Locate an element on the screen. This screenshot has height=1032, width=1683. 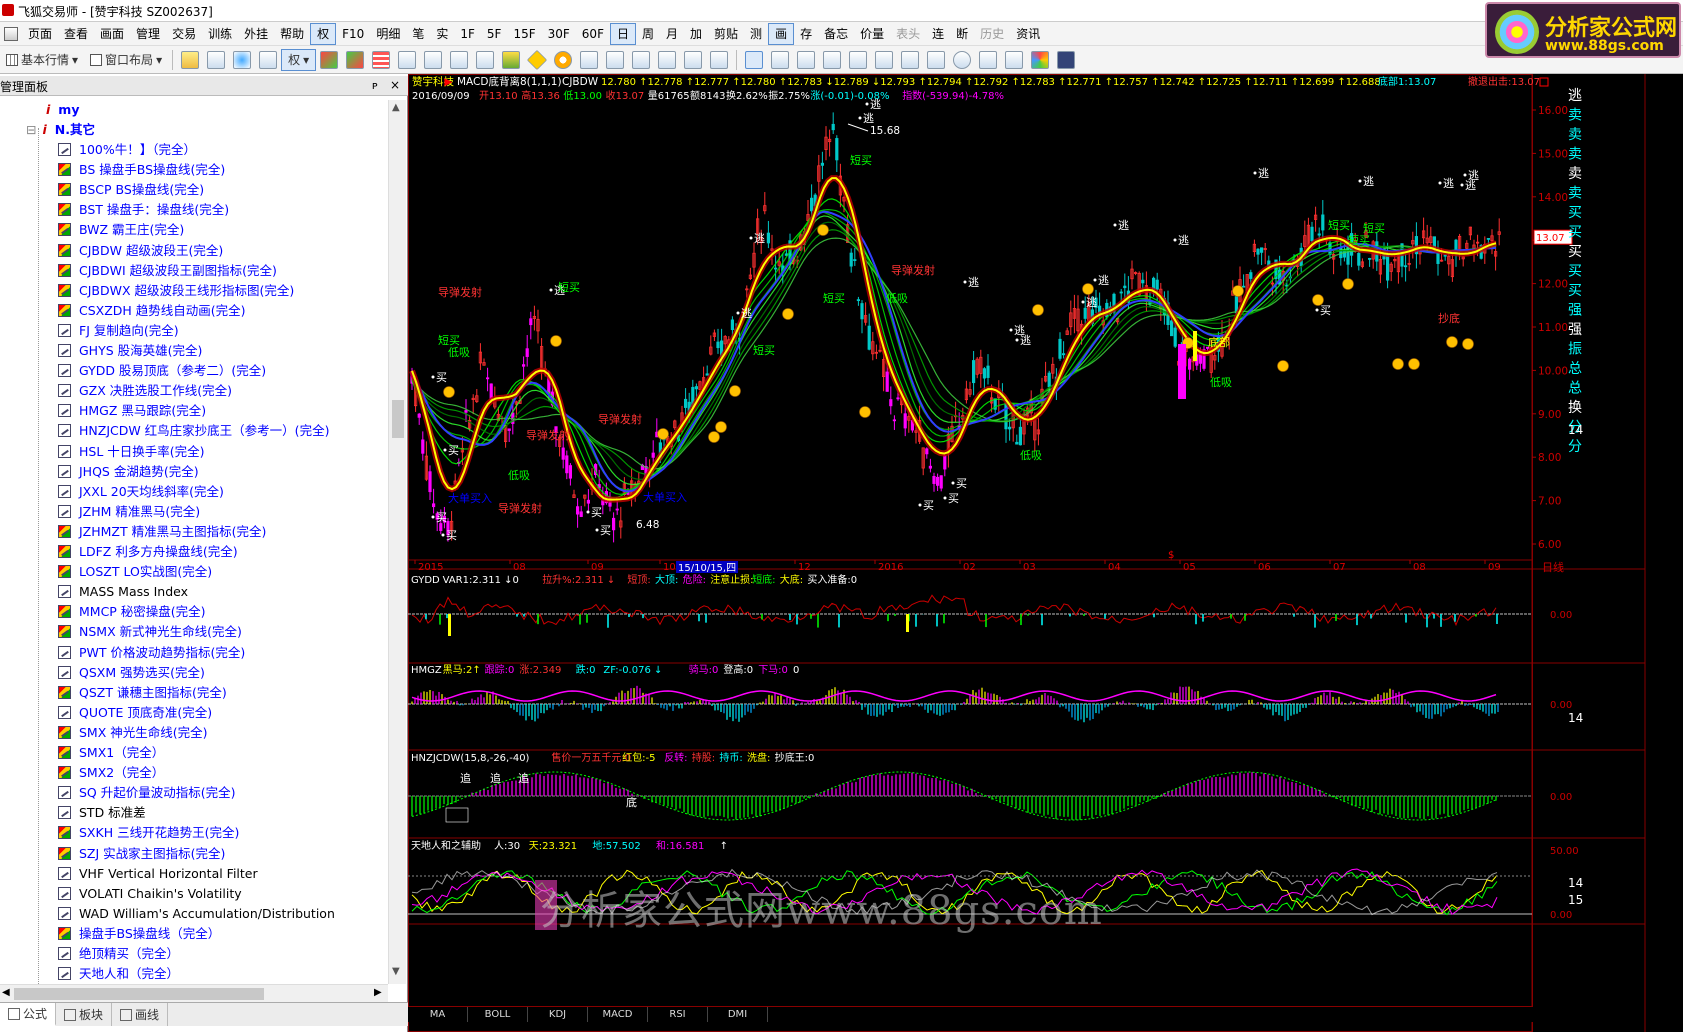
tree-folder: ⊟ i N.其它 is located at coordinates (60, 130).